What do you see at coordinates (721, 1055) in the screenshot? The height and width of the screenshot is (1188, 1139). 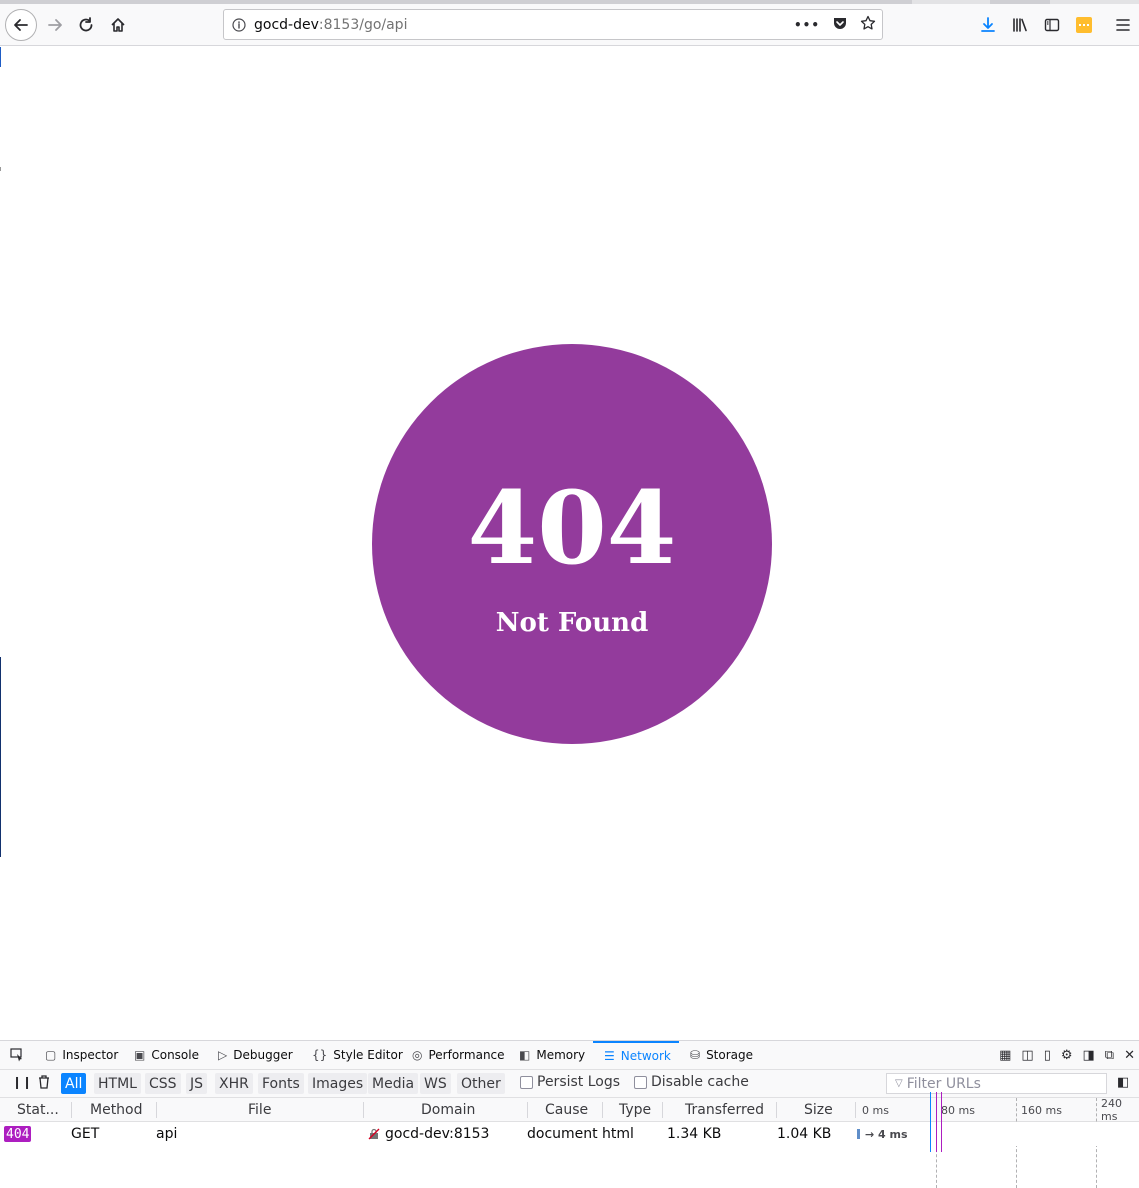 I see `tab-storage: ⛁ Storage` at bounding box center [721, 1055].